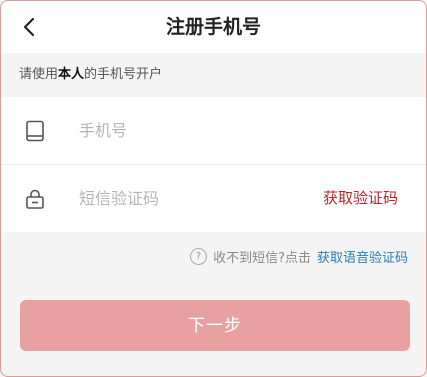 The height and width of the screenshot is (377, 427). What do you see at coordinates (123, 74) in the screenshot?
I see `hint-suffix: 的手机号开户` at bounding box center [123, 74].